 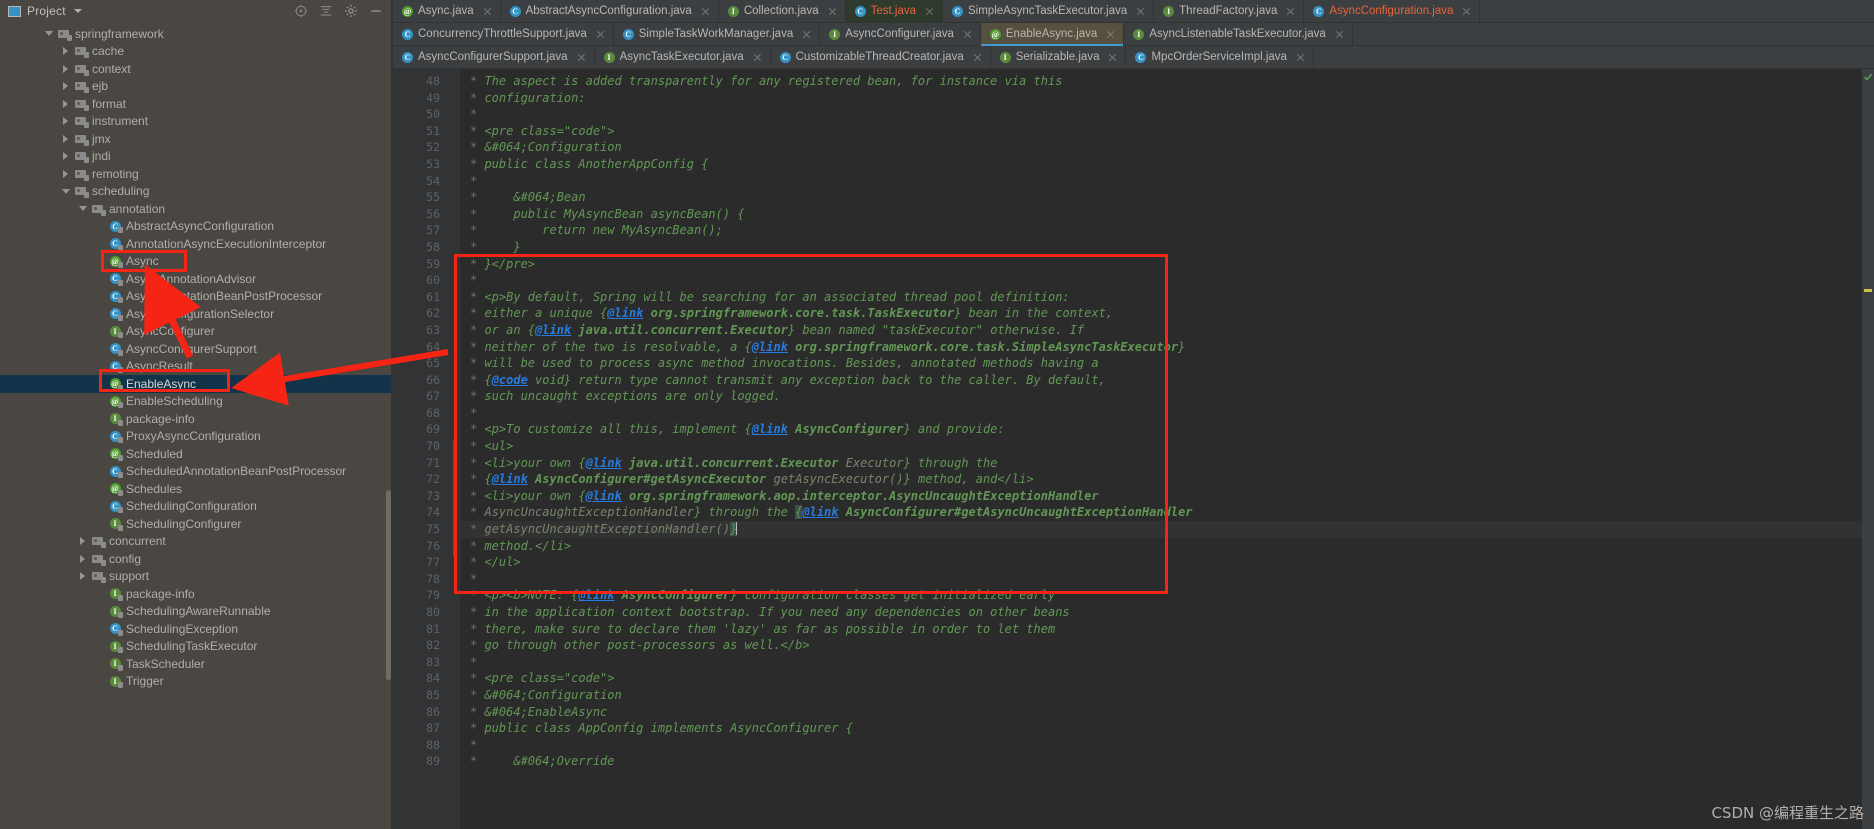 What do you see at coordinates (1392, 11) in the screenshot?
I see `editor-tab-asyncconfiguration: C AsyncConfiguration.java` at bounding box center [1392, 11].